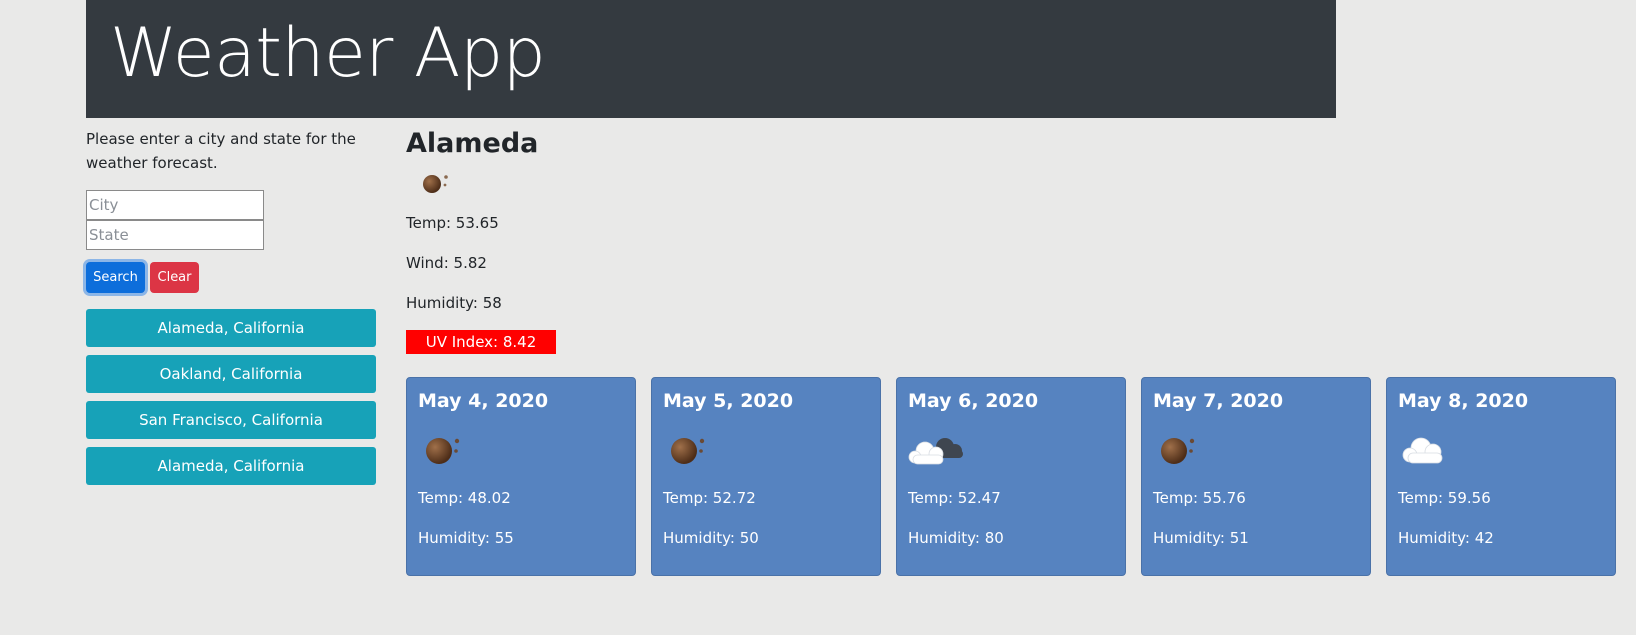 Image resolution: width=1636 pixels, height=635 pixels. Describe the element at coordinates (231, 278) in the screenshot. I see `search-actions: Search Clear` at that location.